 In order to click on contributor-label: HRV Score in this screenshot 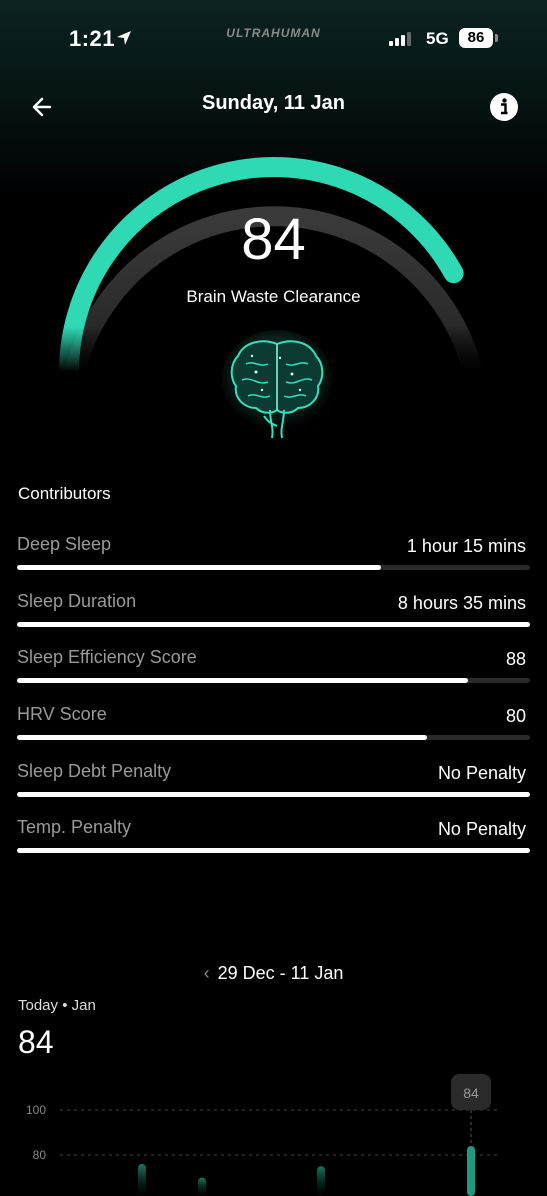, I will do `click(62, 714)`.